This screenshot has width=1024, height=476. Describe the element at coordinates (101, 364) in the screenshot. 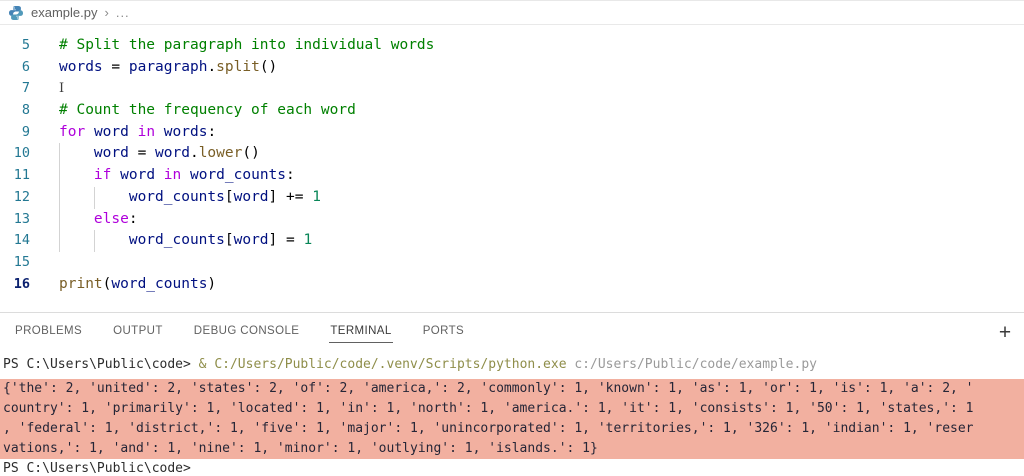

I see `terminal-prompt: PS C:\Users\Public\code>` at that location.